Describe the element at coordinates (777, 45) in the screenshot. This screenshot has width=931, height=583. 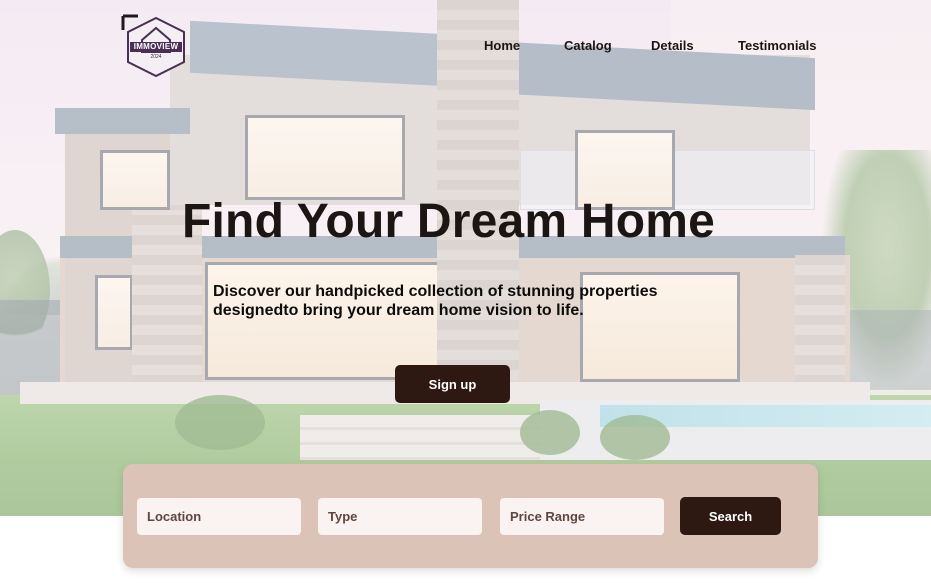
I see `nav-link-testimonials: Testimonials` at that location.